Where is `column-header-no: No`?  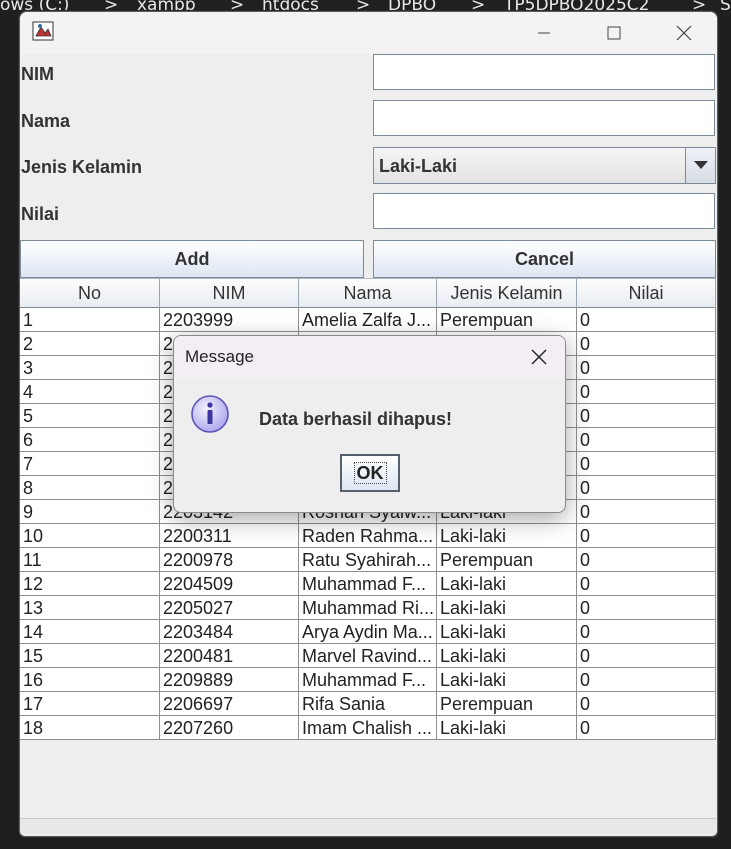 column-header-no: No is located at coordinates (90, 293).